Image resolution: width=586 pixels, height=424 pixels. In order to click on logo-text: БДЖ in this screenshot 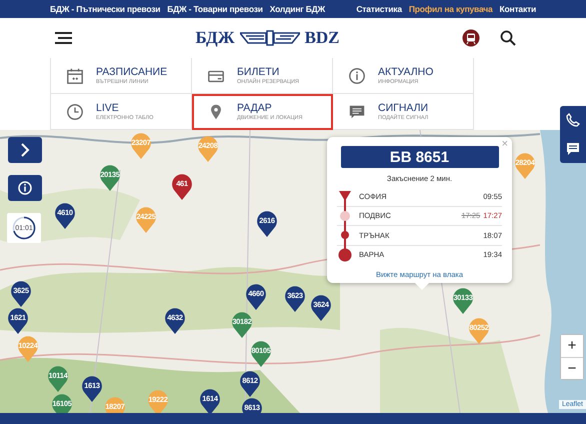, I will do `click(215, 38)`.